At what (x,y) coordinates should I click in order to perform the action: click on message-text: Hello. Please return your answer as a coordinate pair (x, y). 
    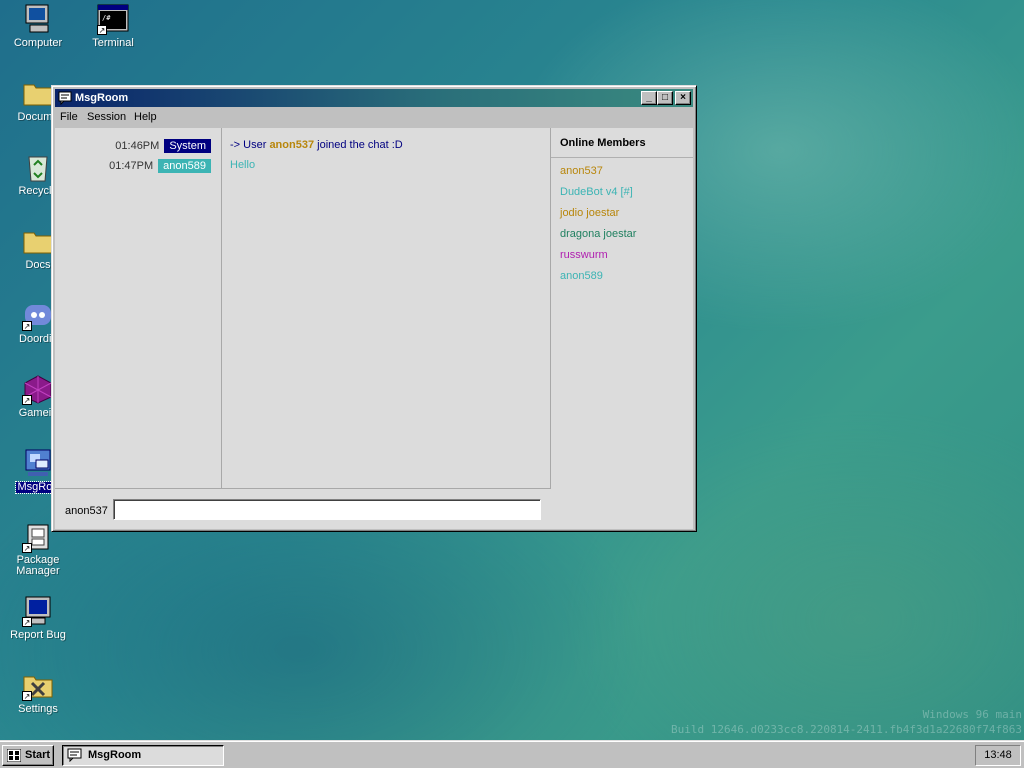
    Looking at the image, I should click on (243, 165).